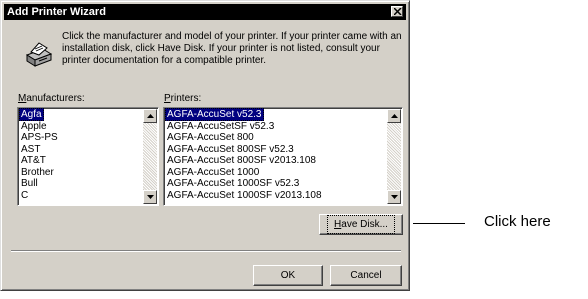 The height and width of the screenshot is (299, 588). I want to click on close-icon, so click(398, 11).